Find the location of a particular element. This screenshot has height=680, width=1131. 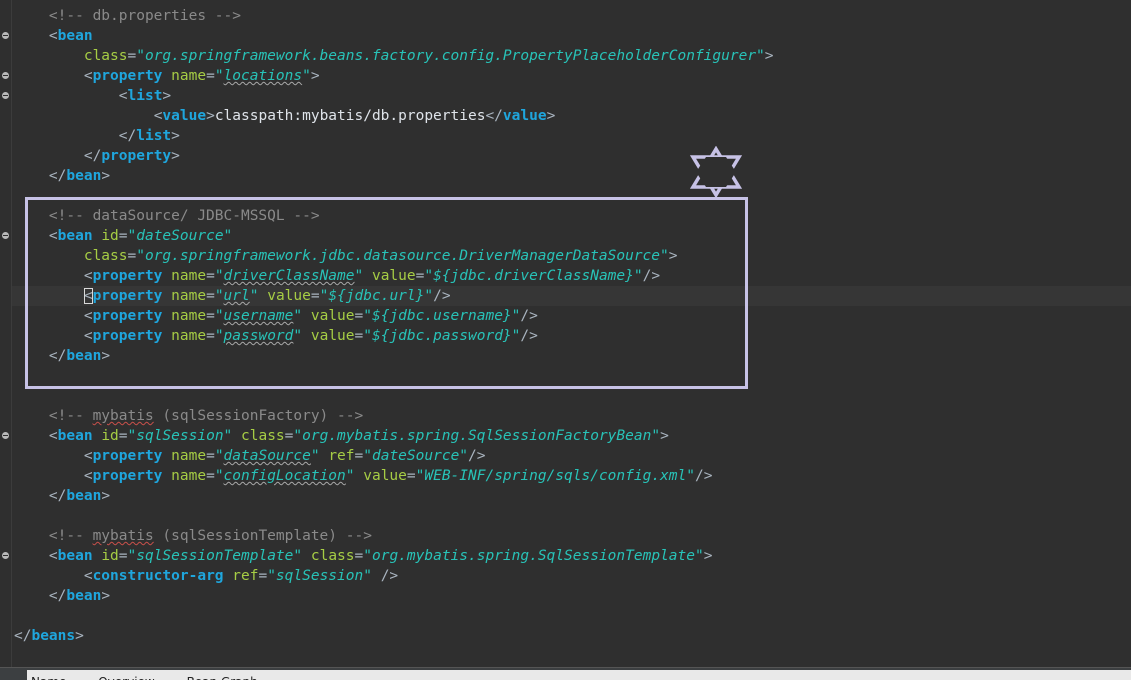

code-token: configLocation is located at coordinates (284, 476).